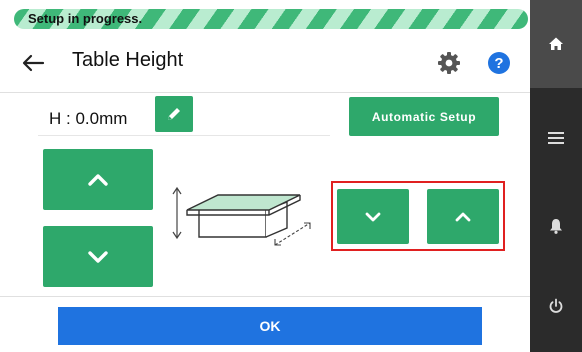 The image size is (582, 352). I want to click on sidebar-item-notifications, so click(556, 226).